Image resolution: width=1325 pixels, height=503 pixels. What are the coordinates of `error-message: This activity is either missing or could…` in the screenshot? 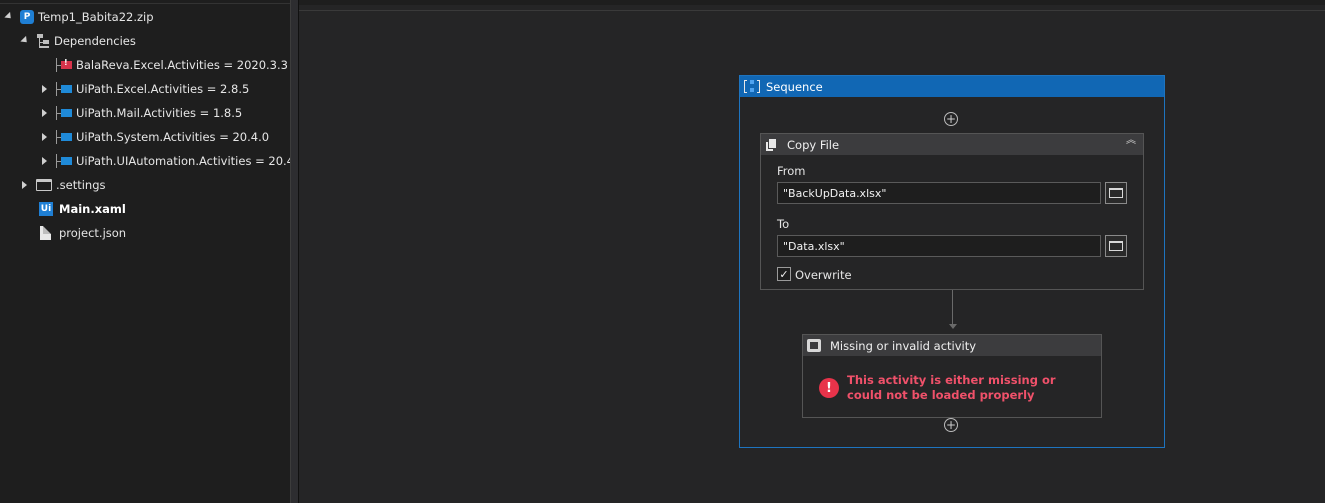 It's located at (951, 387).